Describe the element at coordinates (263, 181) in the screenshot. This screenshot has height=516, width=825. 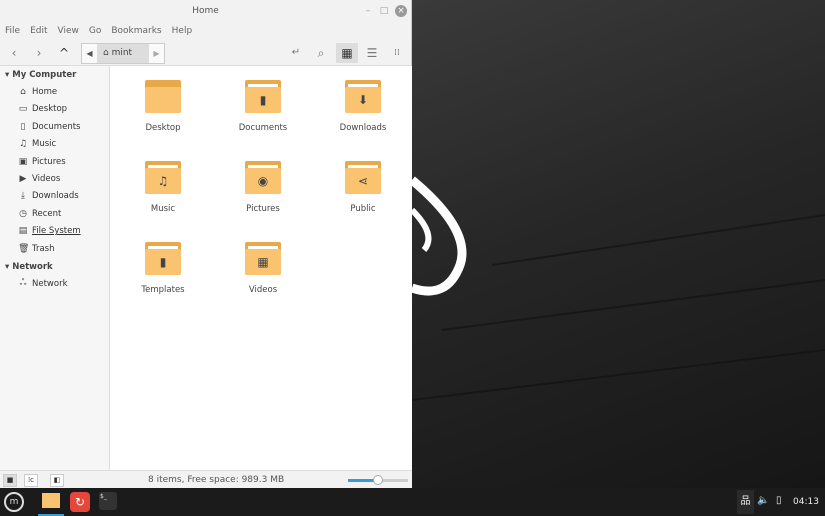
I see `folder-emblem-icon: ◉` at that location.